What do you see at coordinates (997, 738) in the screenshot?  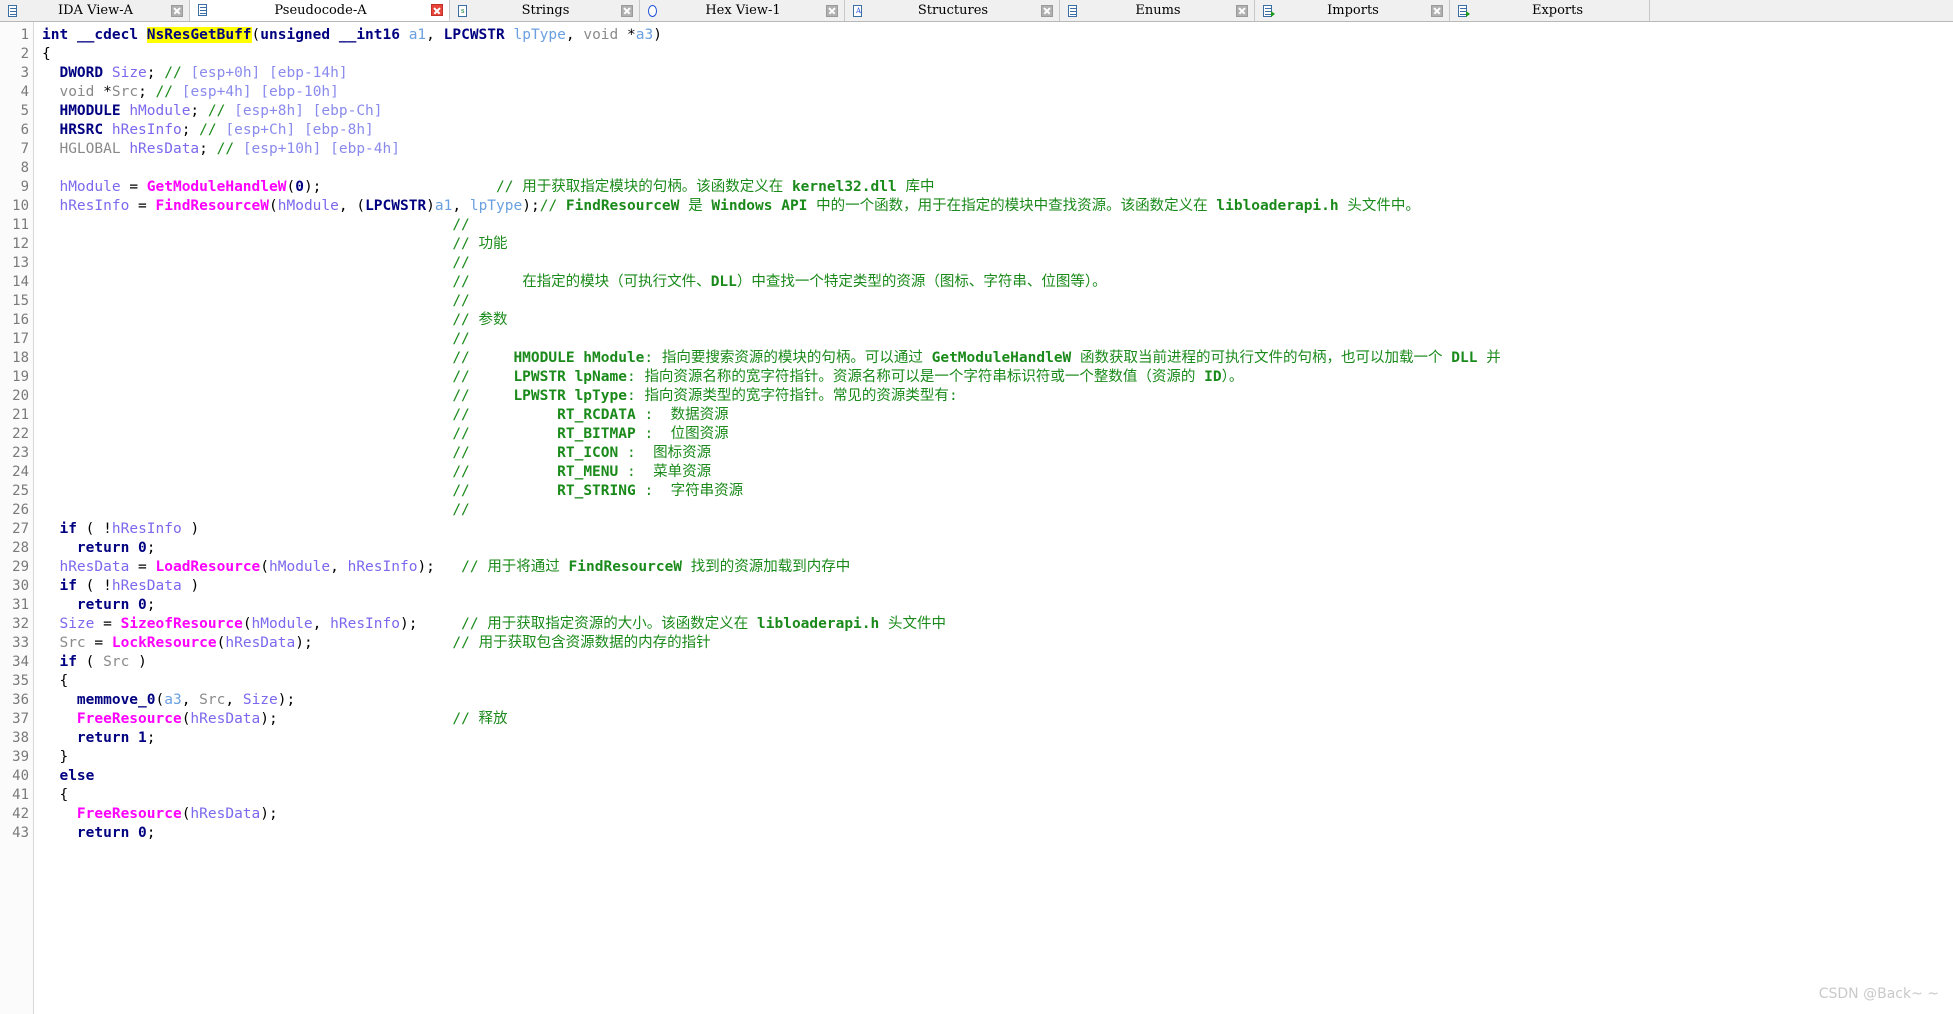 I see `code-line: return 1;` at bounding box center [997, 738].